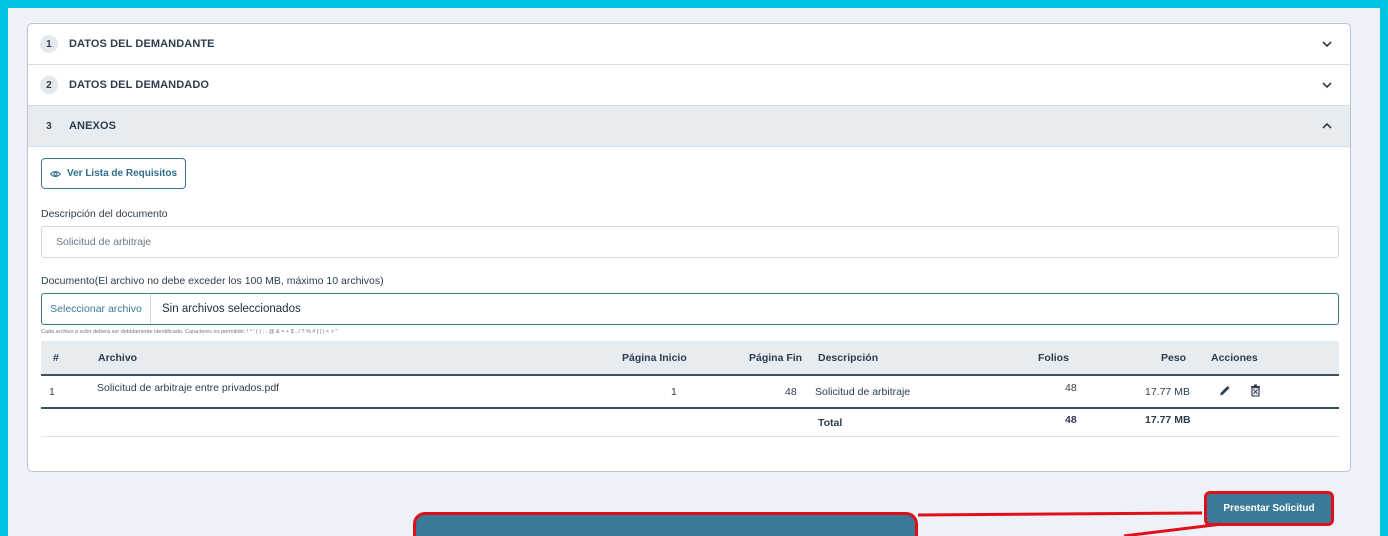 The width and height of the screenshot is (1388, 536). I want to click on eye-icon, so click(55, 173).